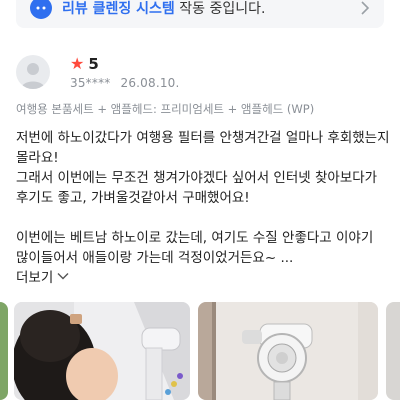 The image size is (400, 400). I want to click on more-button: 더보기, so click(42, 276).